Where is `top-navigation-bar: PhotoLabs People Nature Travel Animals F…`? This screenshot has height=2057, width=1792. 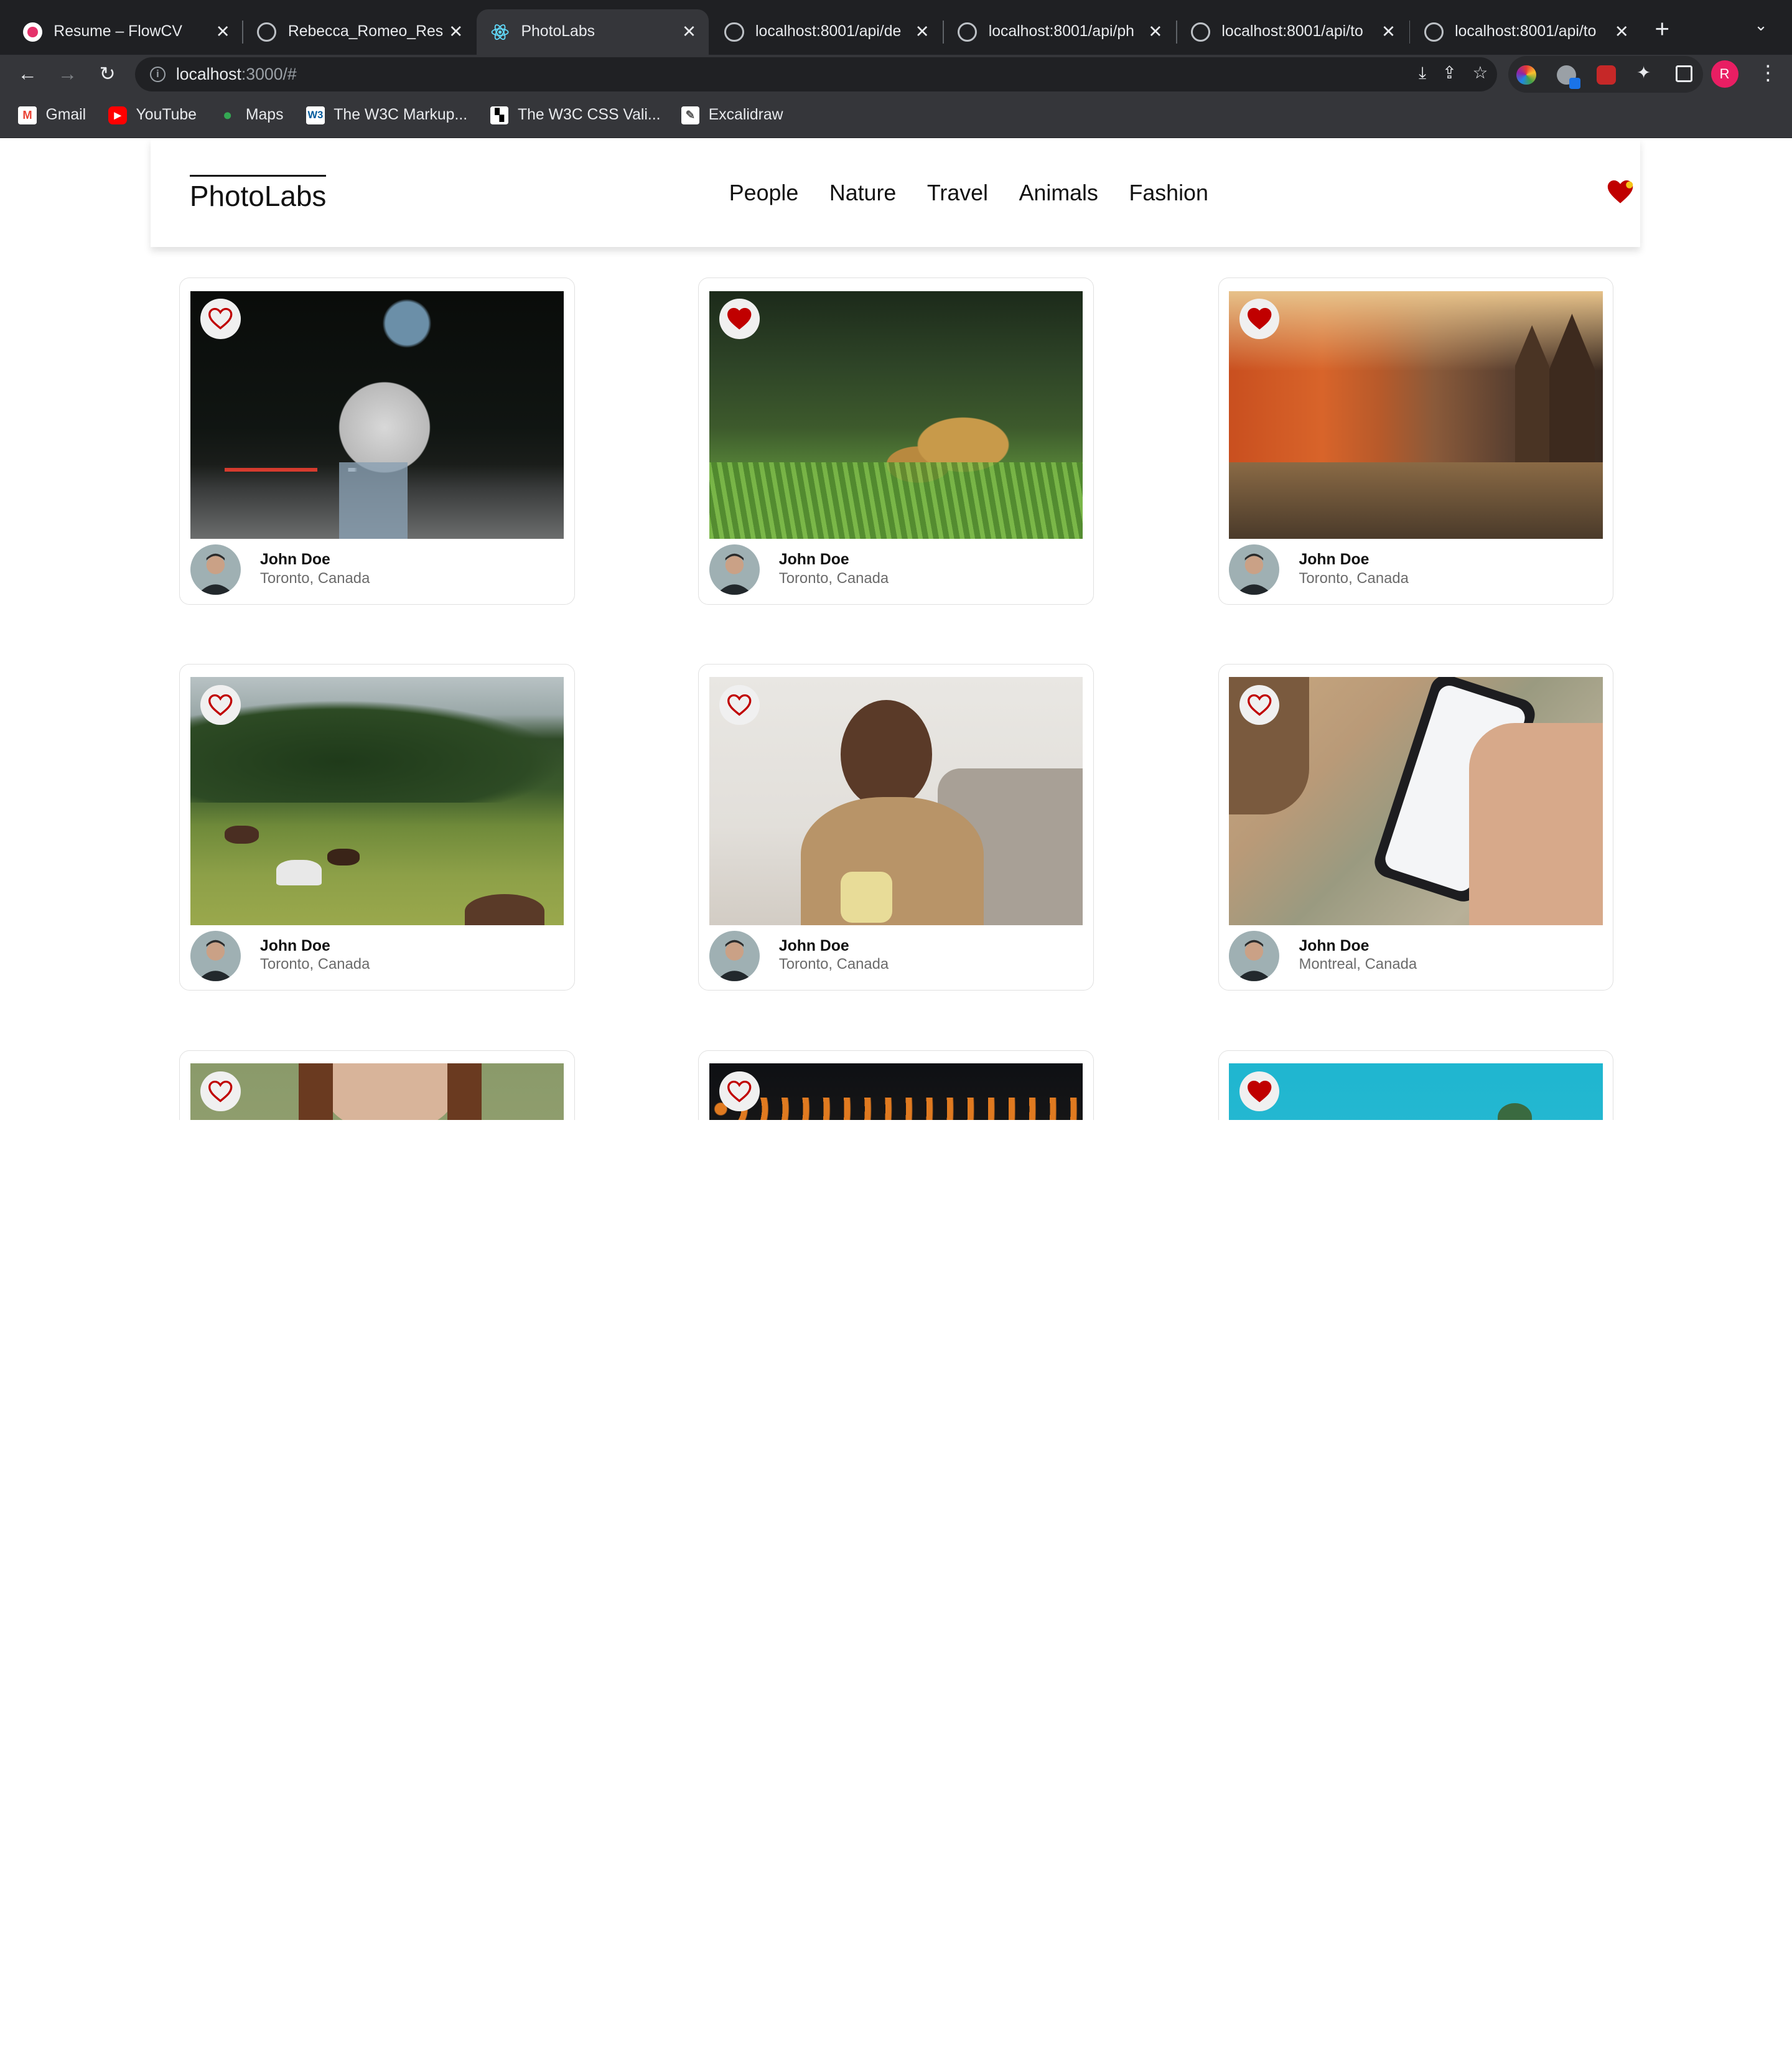 top-navigation-bar: PhotoLabs People Nature Travel Animals F… is located at coordinates (896, 192).